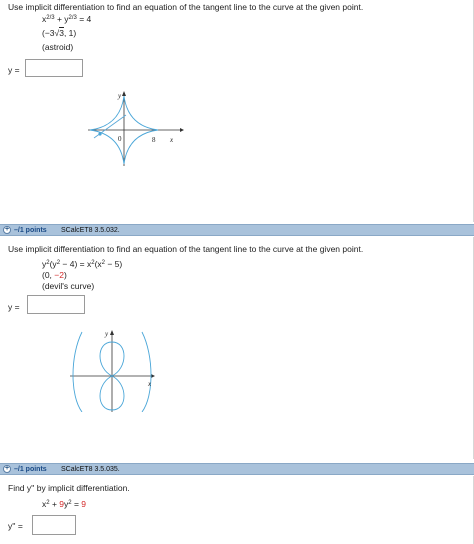 Image resolution: width=474 pixels, height=544 pixels. I want to click on problem2-point: (0, −2), so click(54, 275).